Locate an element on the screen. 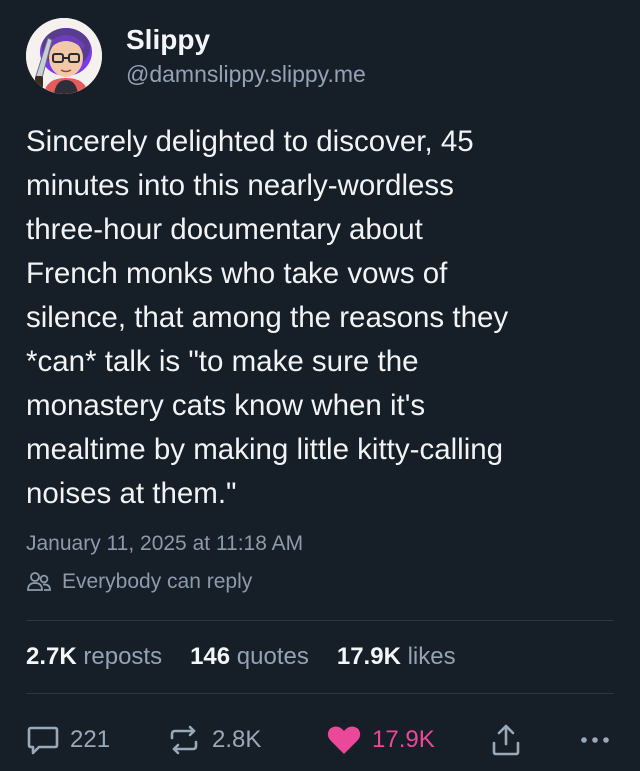 This screenshot has height=771, width=640. reply-setting: Everybody can reply is located at coordinates (139, 582).